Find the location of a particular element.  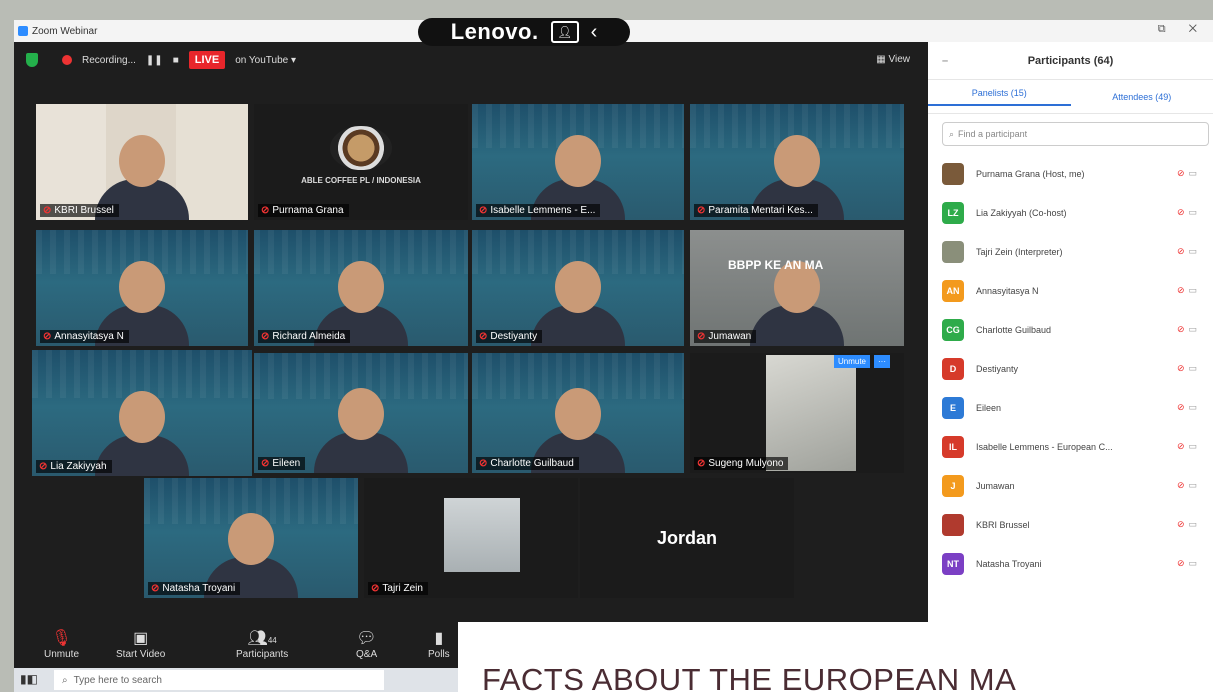

unmute-label: Unmute is located at coordinates (62, 654).